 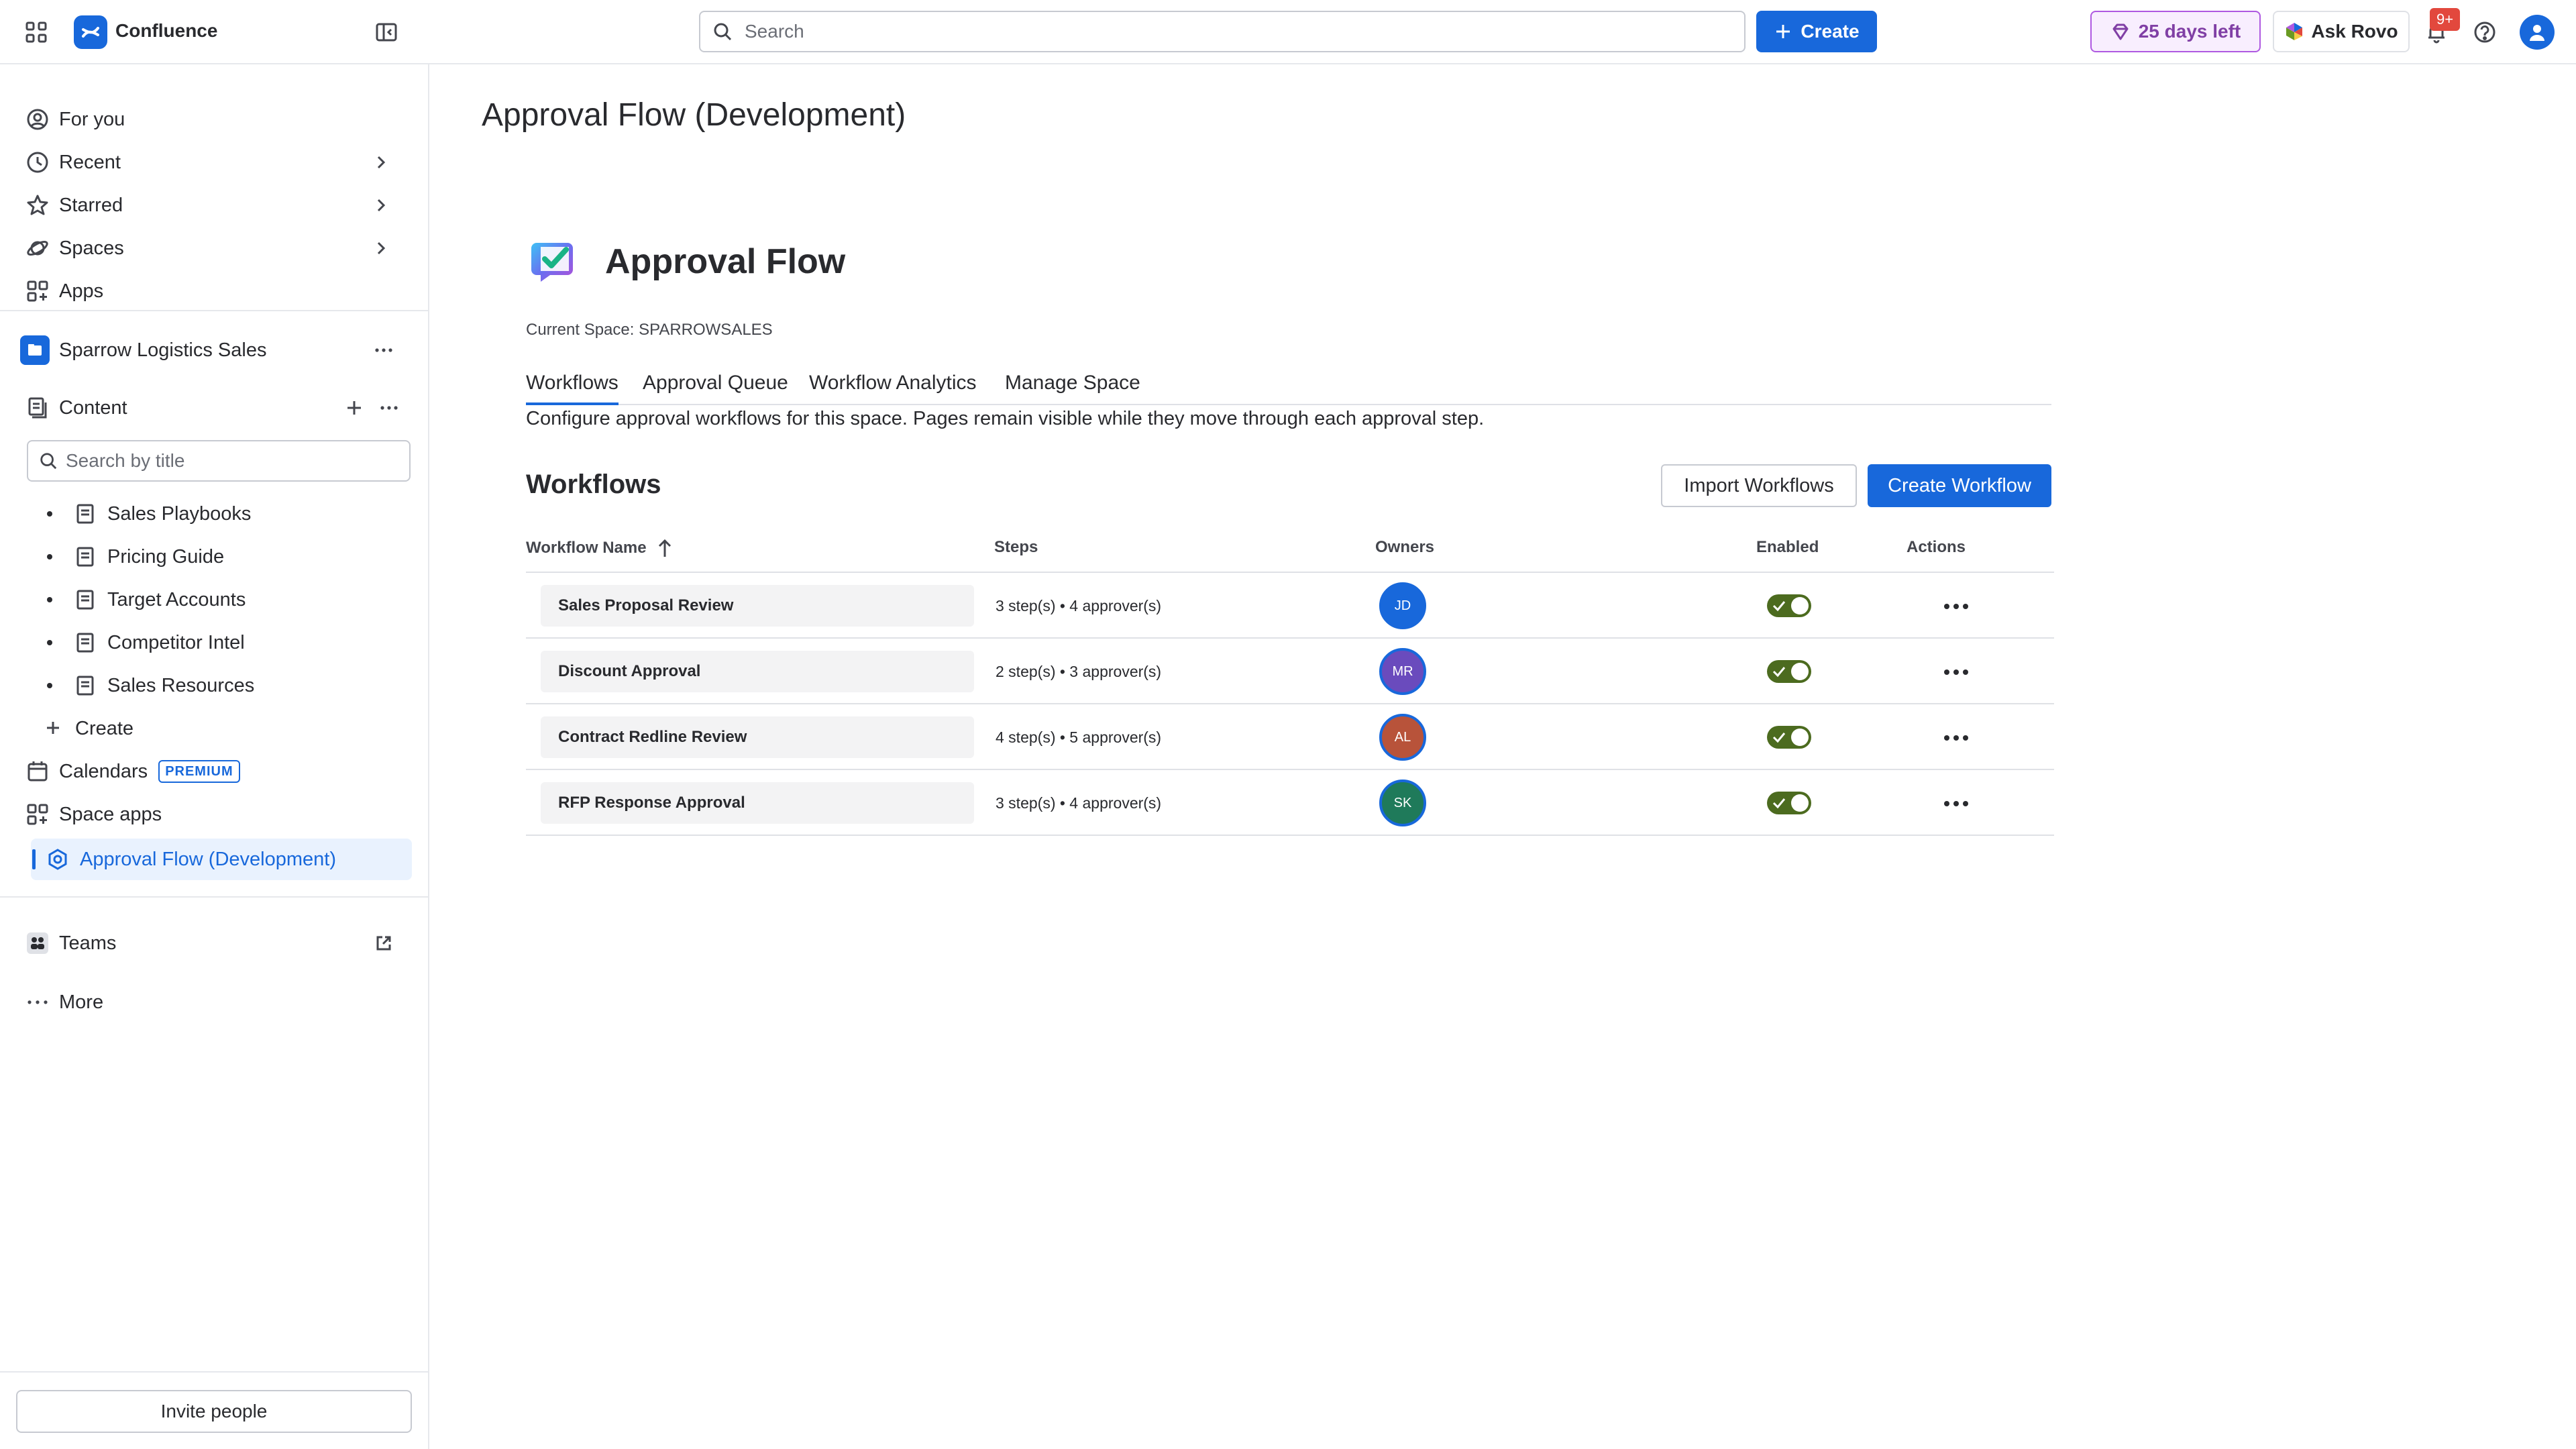 I want to click on check-icon, so click(x=1779, y=606).